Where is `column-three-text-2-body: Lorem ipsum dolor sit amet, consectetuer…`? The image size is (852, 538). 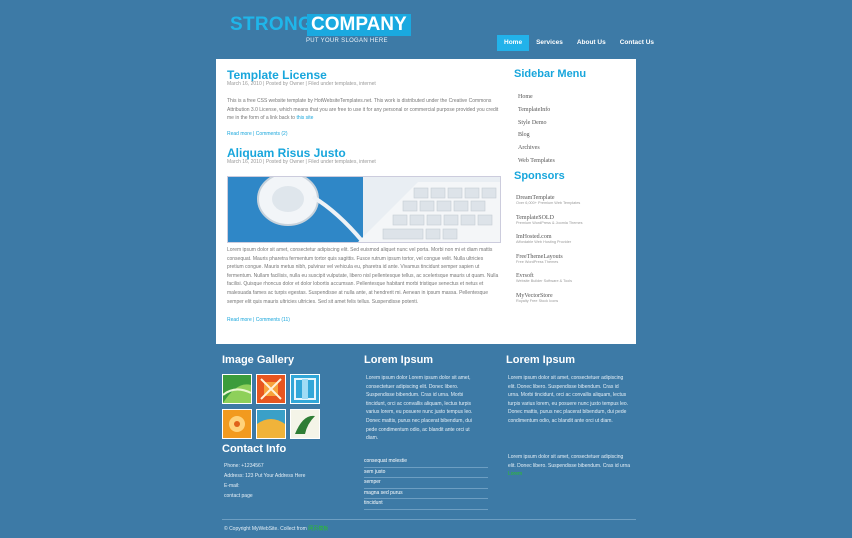
column-three-text-2-body: Lorem ipsum dolor sit amet, consectetuer… is located at coordinates (569, 461).